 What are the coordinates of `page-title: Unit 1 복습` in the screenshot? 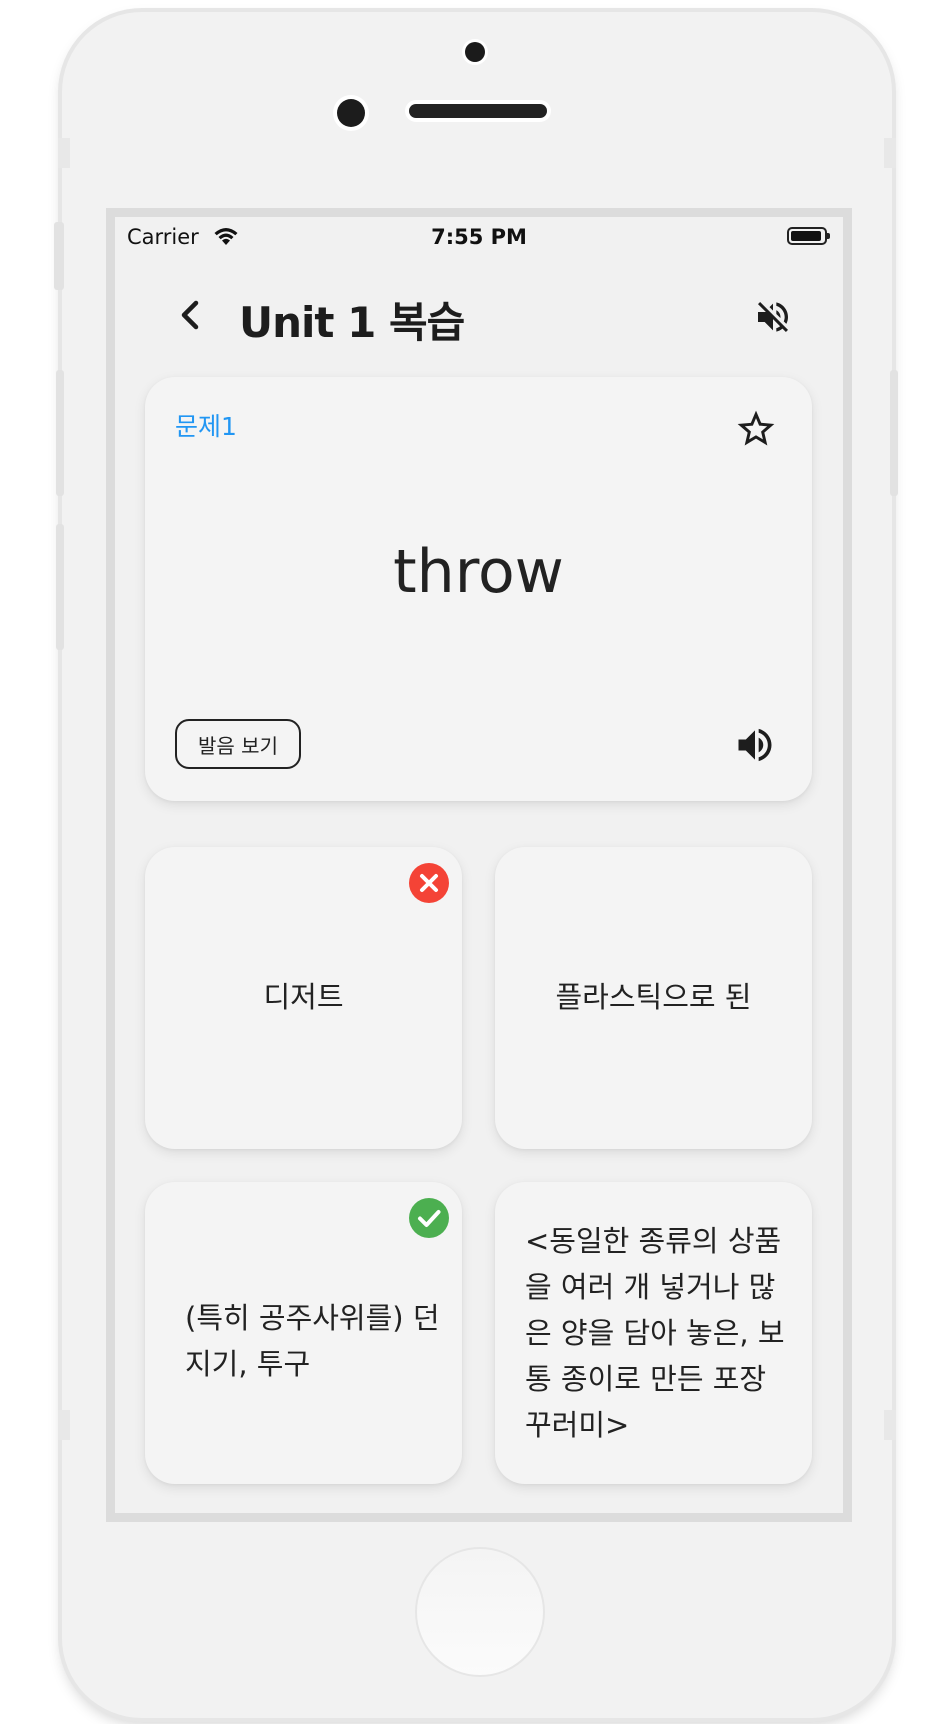 It's located at (352, 322).